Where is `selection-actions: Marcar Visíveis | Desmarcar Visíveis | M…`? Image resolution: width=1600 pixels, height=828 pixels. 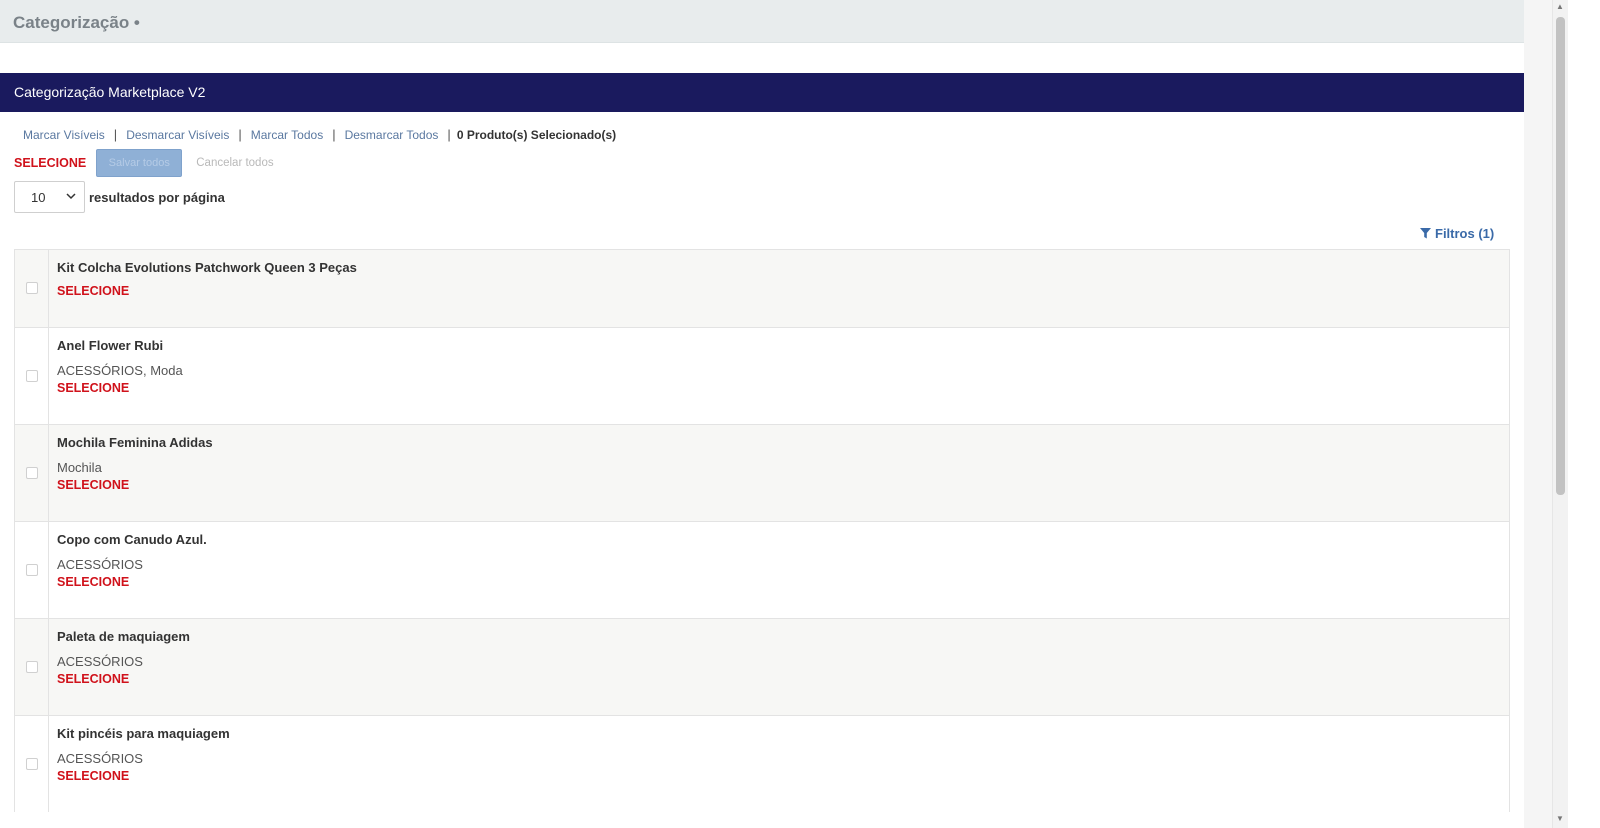
selection-actions: Marcar Visíveis | Desmarcar Visíveis | M… is located at coordinates (315, 134).